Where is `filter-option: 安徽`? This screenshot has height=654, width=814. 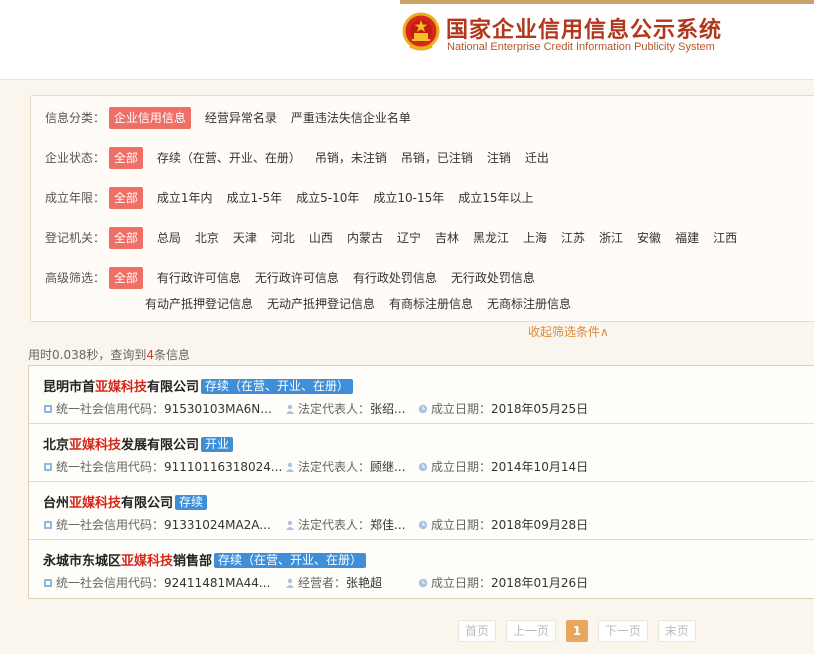 filter-option: 安徽 is located at coordinates (649, 238).